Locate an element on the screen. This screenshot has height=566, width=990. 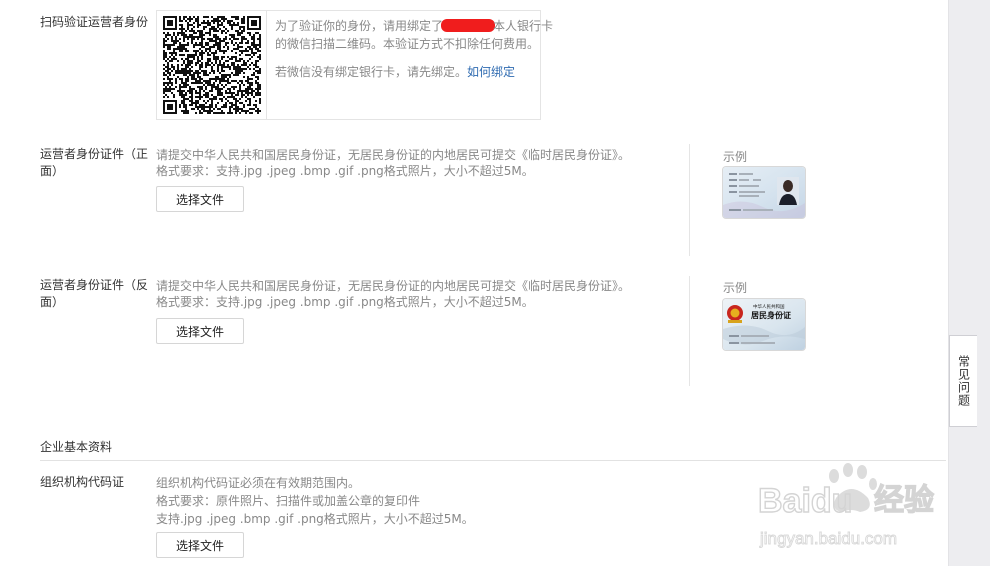
id-front-divider is located at coordinates (689, 200).